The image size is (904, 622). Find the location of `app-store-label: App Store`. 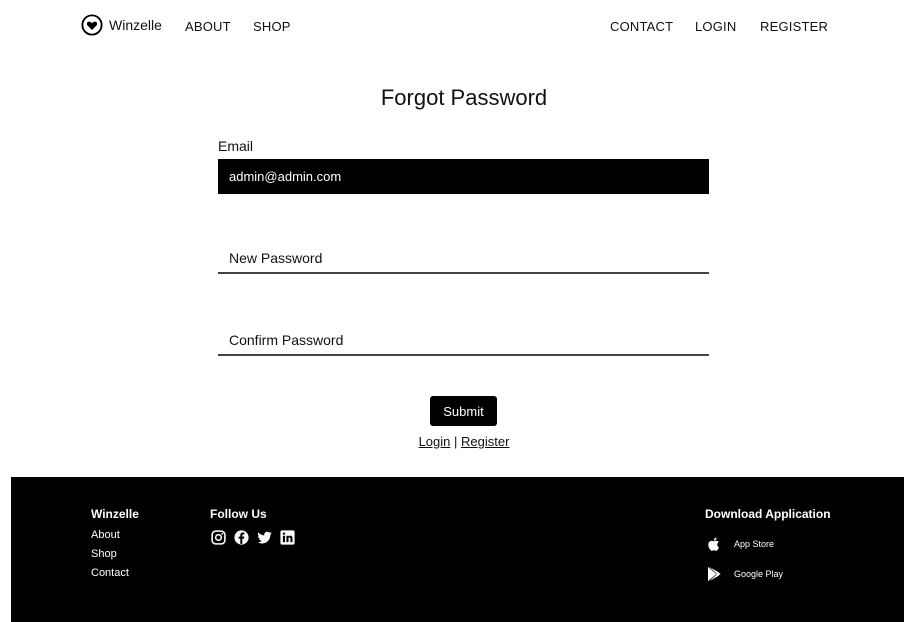

app-store-label: App Store is located at coordinates (754, 544).